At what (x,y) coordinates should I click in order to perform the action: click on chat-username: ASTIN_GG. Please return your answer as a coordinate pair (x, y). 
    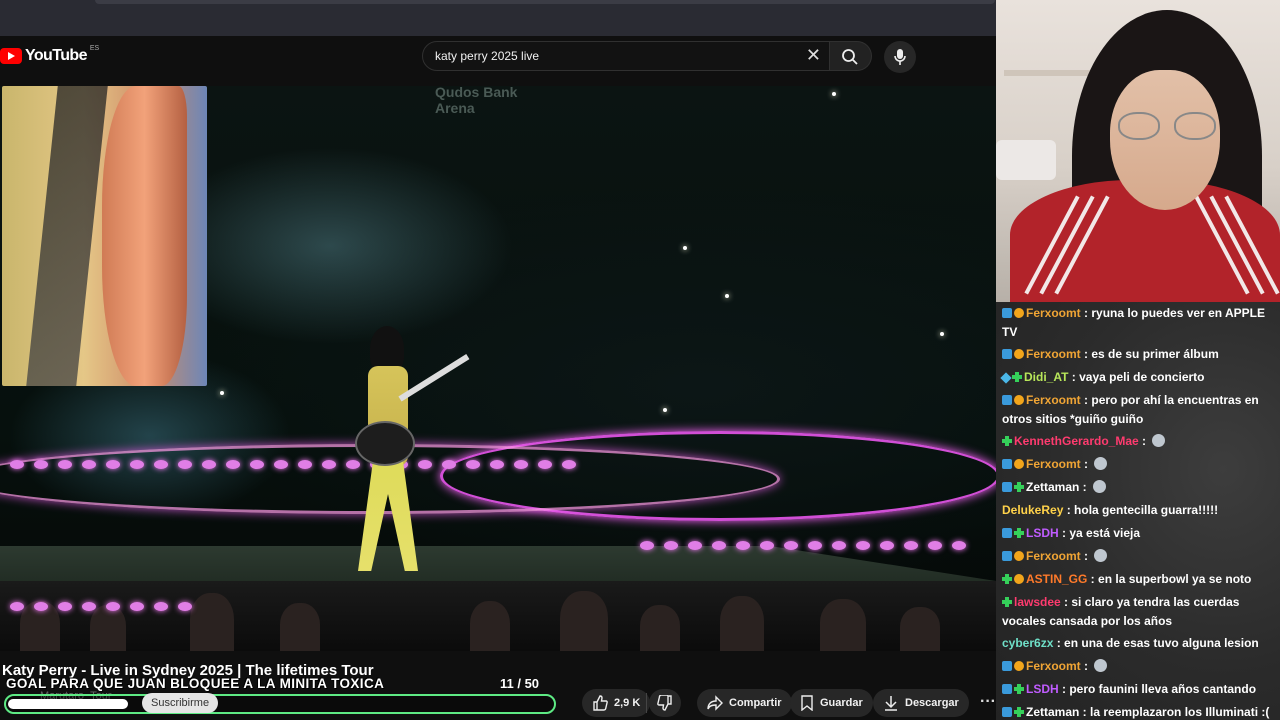
    Looking at the image, I should click on (1056, 579).